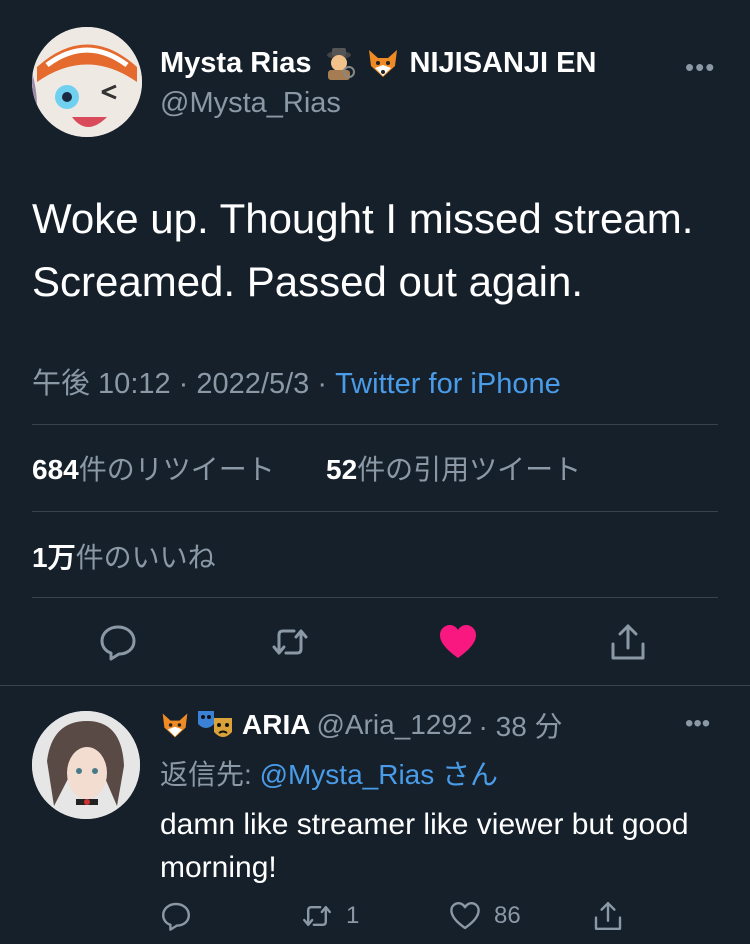  What do you see at coordinates (700, 67) in the screenshot?
I see `more-options-icon: •••` at bounding box center [700, 67].